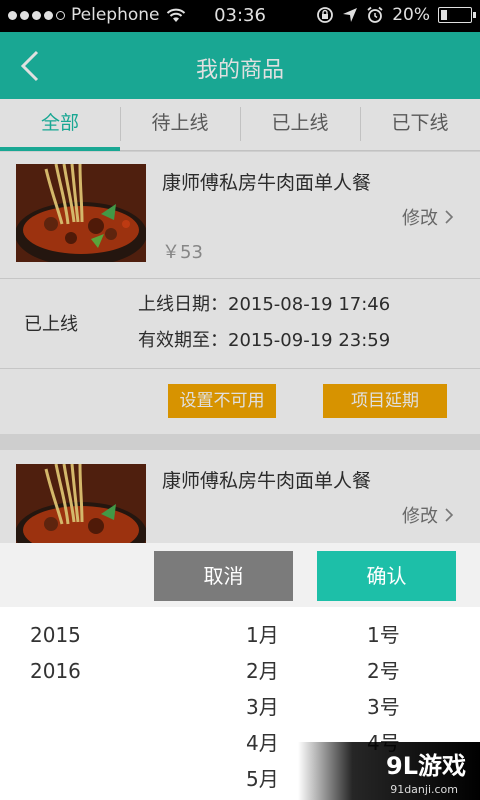  Describe the element at coordinates (55, 635) in the screenshot. I see `year-option: 2015` at that location.